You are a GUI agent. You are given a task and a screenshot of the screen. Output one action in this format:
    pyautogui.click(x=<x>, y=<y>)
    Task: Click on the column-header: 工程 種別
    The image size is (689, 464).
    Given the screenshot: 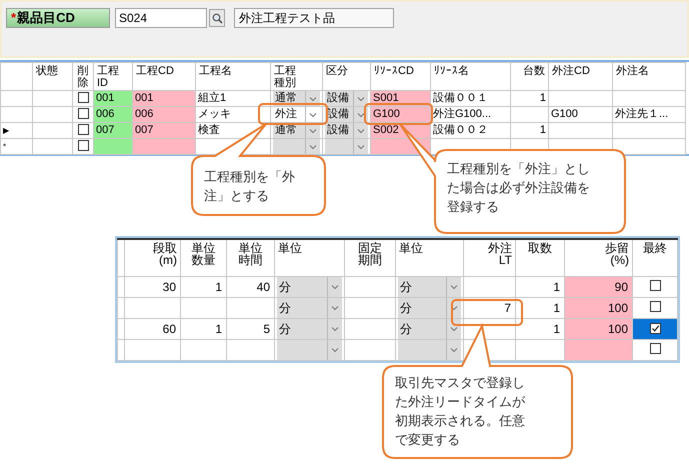 What is the action you would take?
    pyautogui.click(x=285, y=77)
    